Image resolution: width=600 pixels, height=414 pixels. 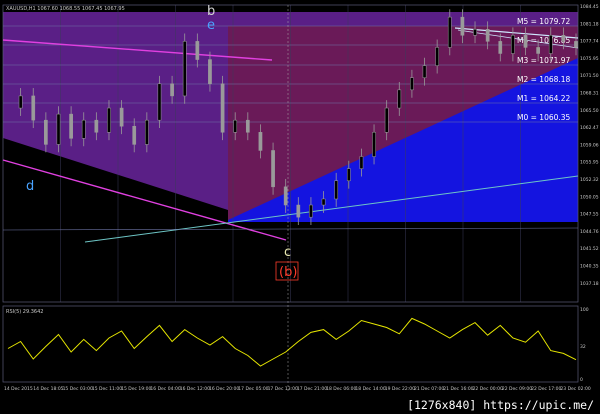 What do you see at coordinates (288, 272) in the screenshot?
I see `wave-label-b-paren: (b)` at bounding box center [288, 272].